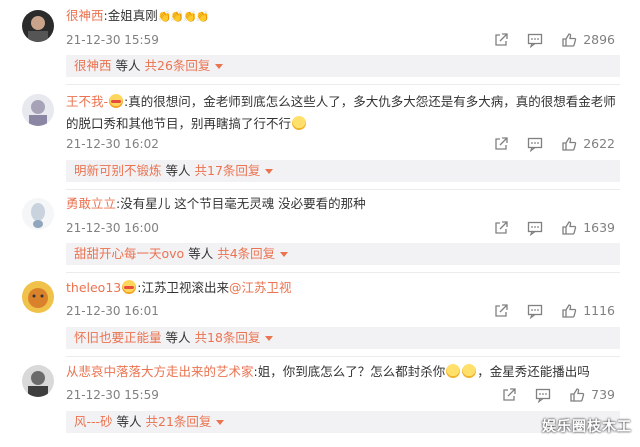 The width and height of the screenshot is (640, 447). I want to click on comment-meta: 21-12-30 15:59 2896, so click(343, 40).